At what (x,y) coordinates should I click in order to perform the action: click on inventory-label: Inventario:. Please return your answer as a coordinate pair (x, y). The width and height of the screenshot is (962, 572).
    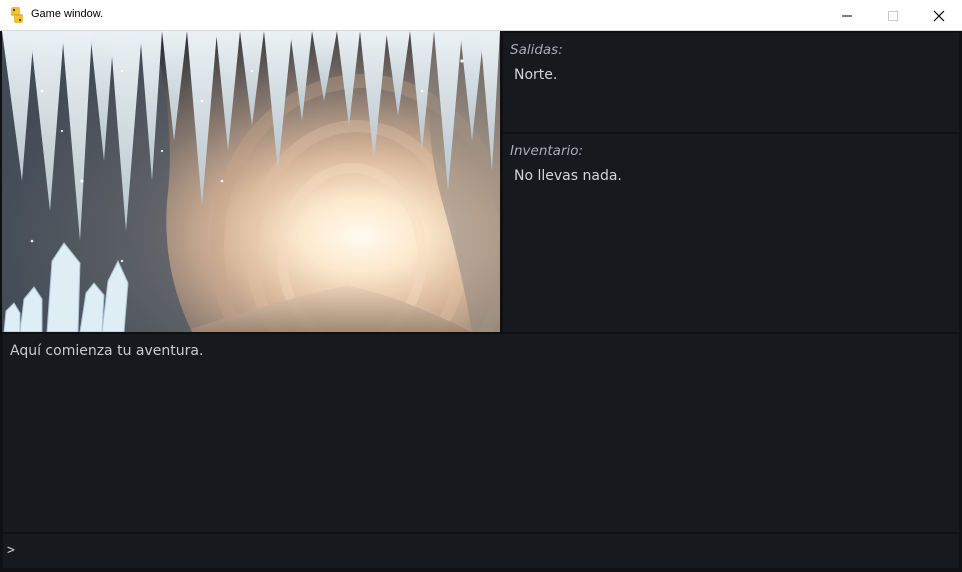
    Looking at the image, I should click on (547, 151).